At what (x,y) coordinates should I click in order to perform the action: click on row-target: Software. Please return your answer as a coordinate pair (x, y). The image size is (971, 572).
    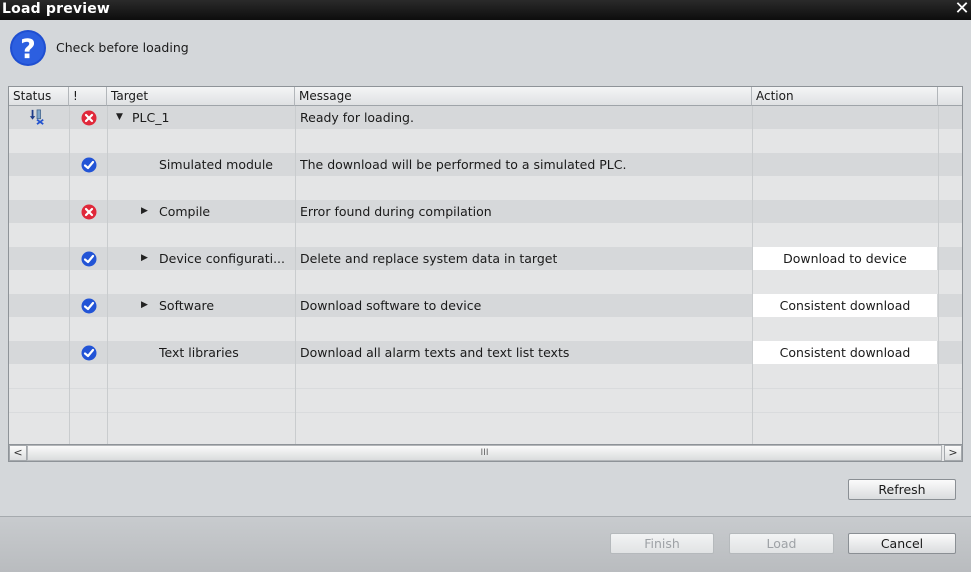
    Looking at the image, I should click on (187, 305).